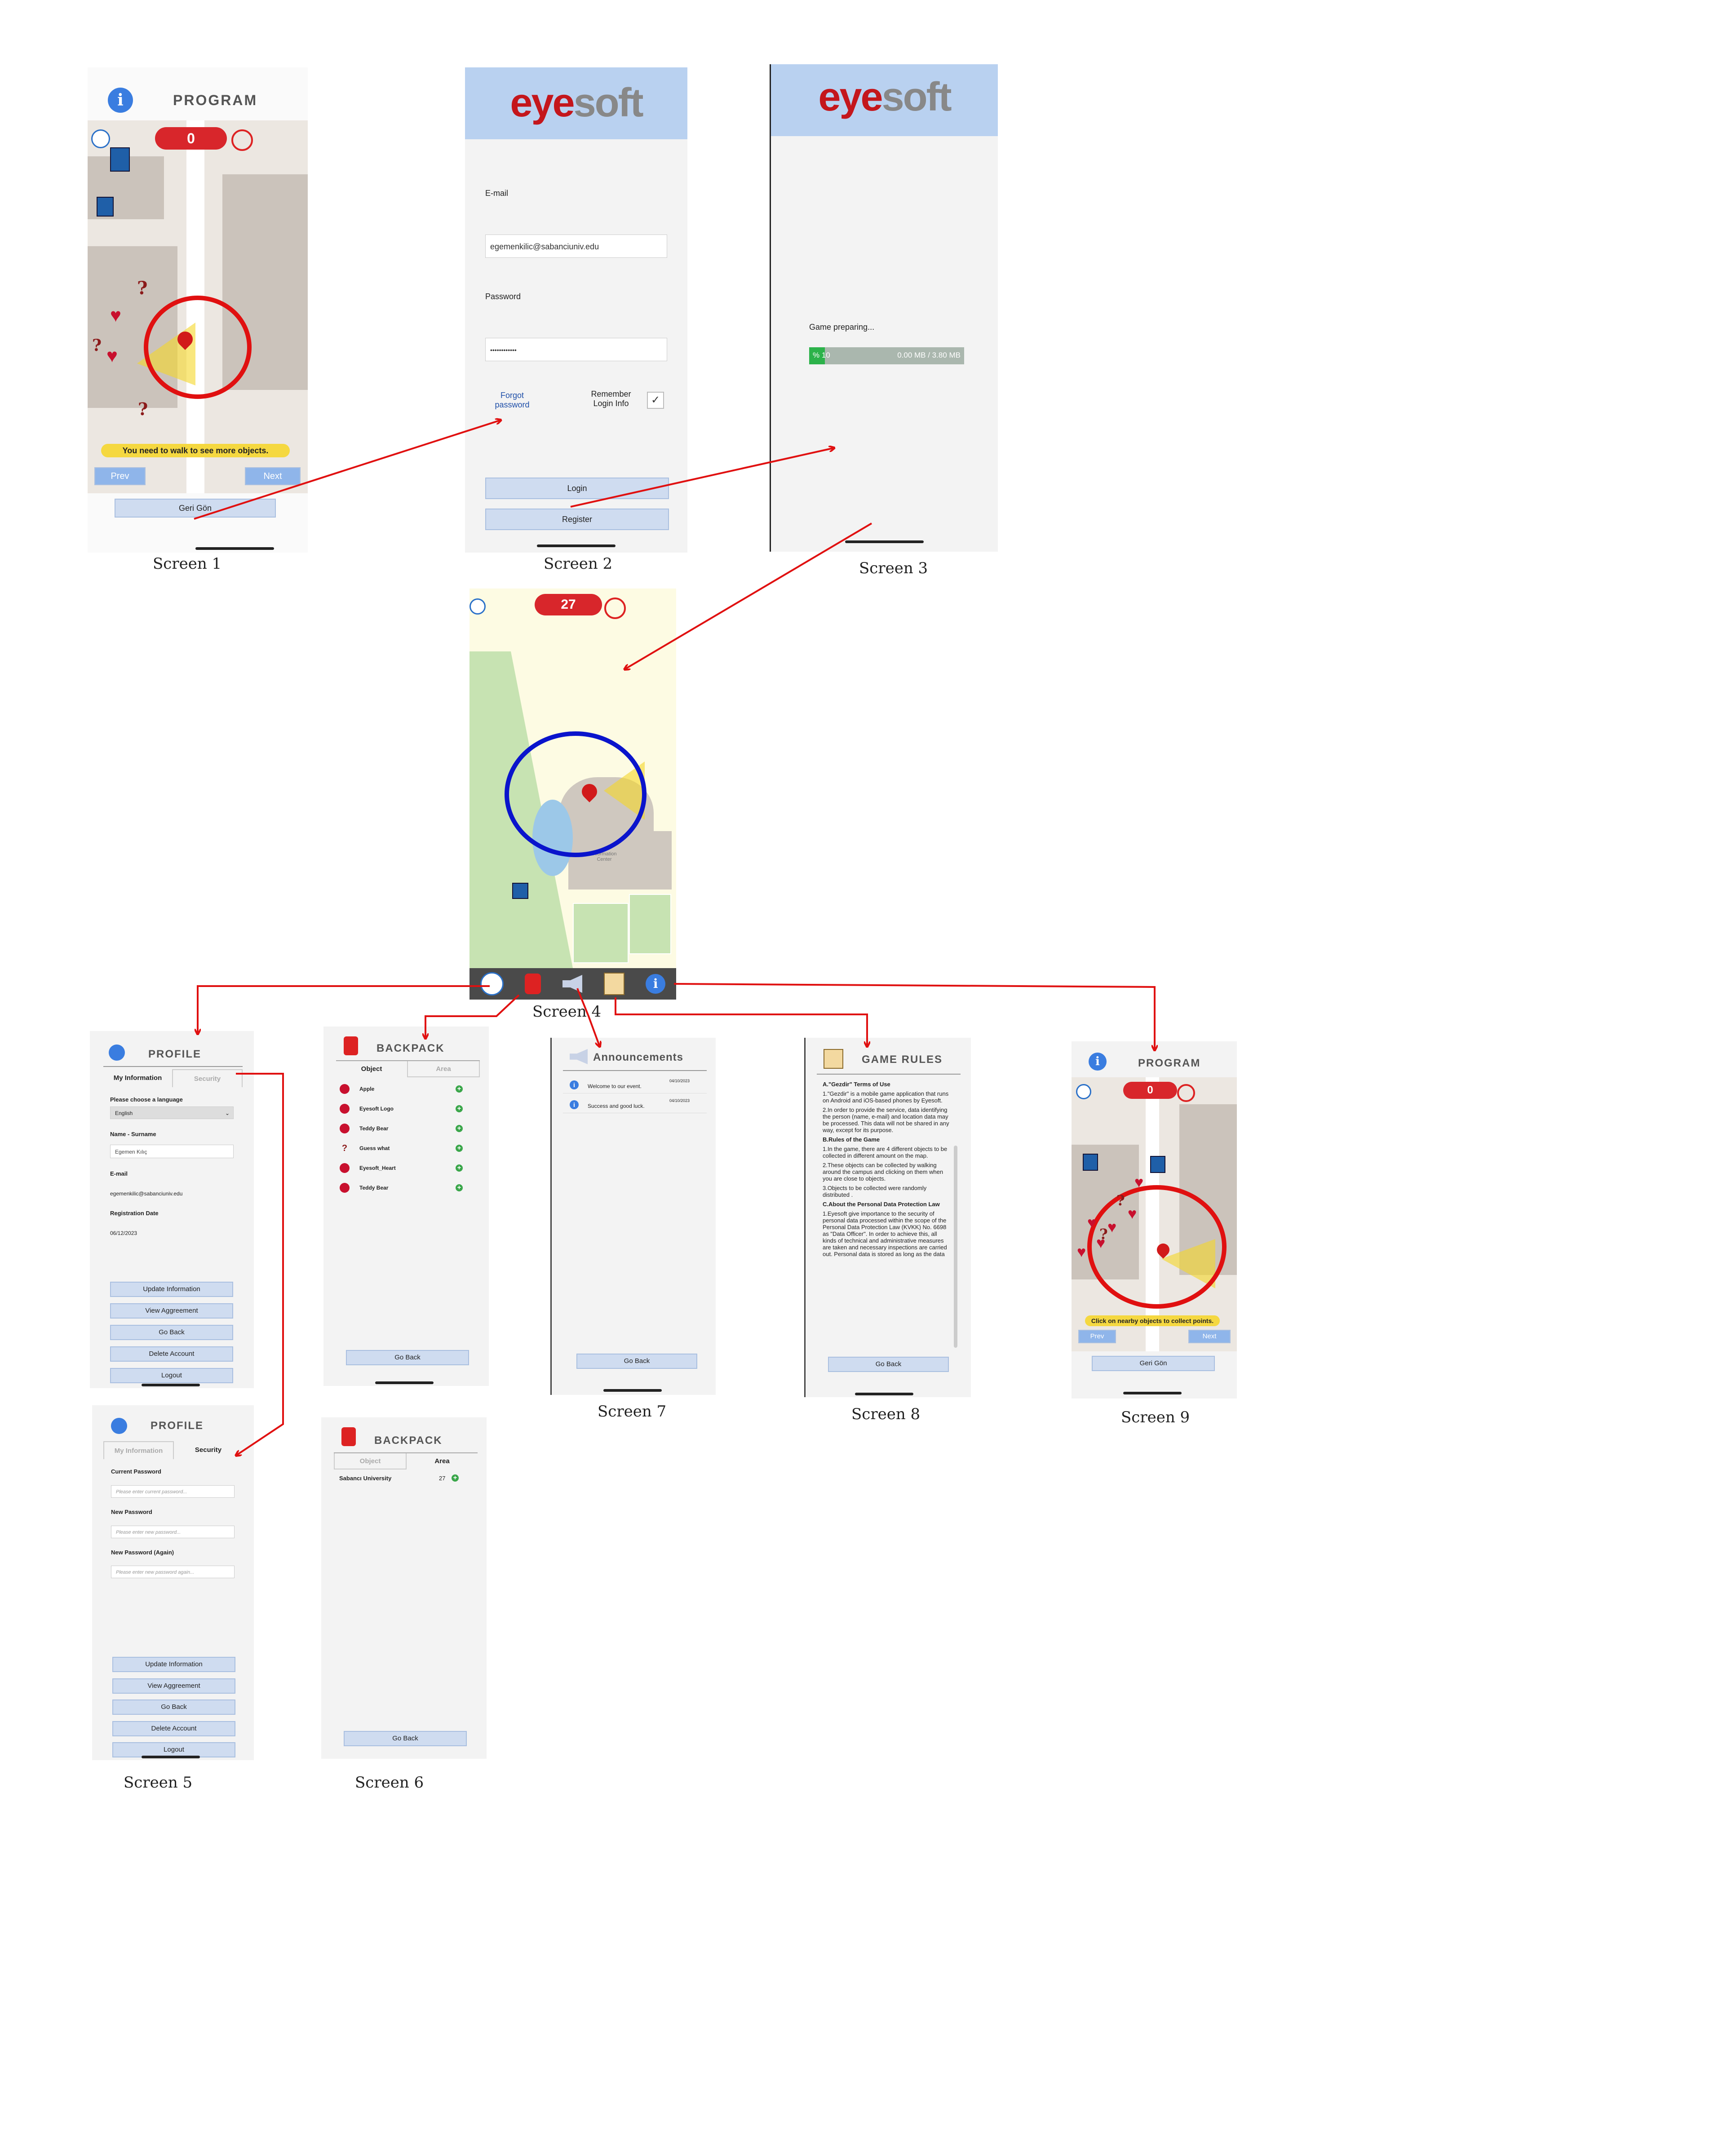 The image size is (1736, 2142). Describe the element at coordinates (576, 349) in the screenshot. I see `password-field: ••••••••••••` at that location.